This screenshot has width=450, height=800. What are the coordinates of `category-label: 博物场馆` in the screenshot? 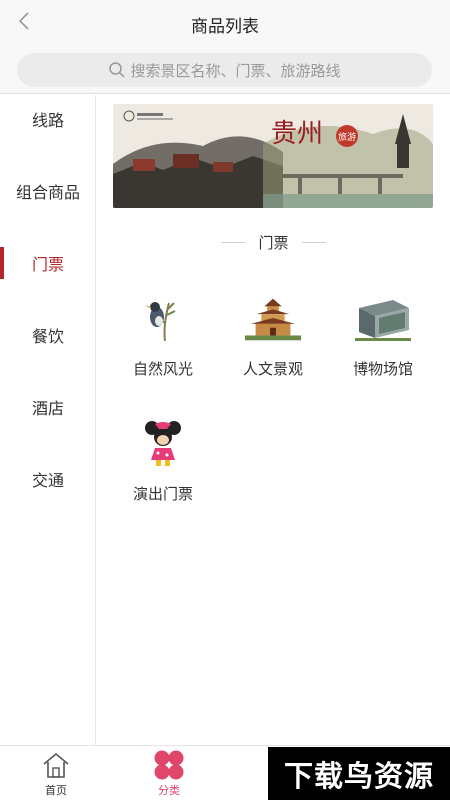 It's located at (382, 369).